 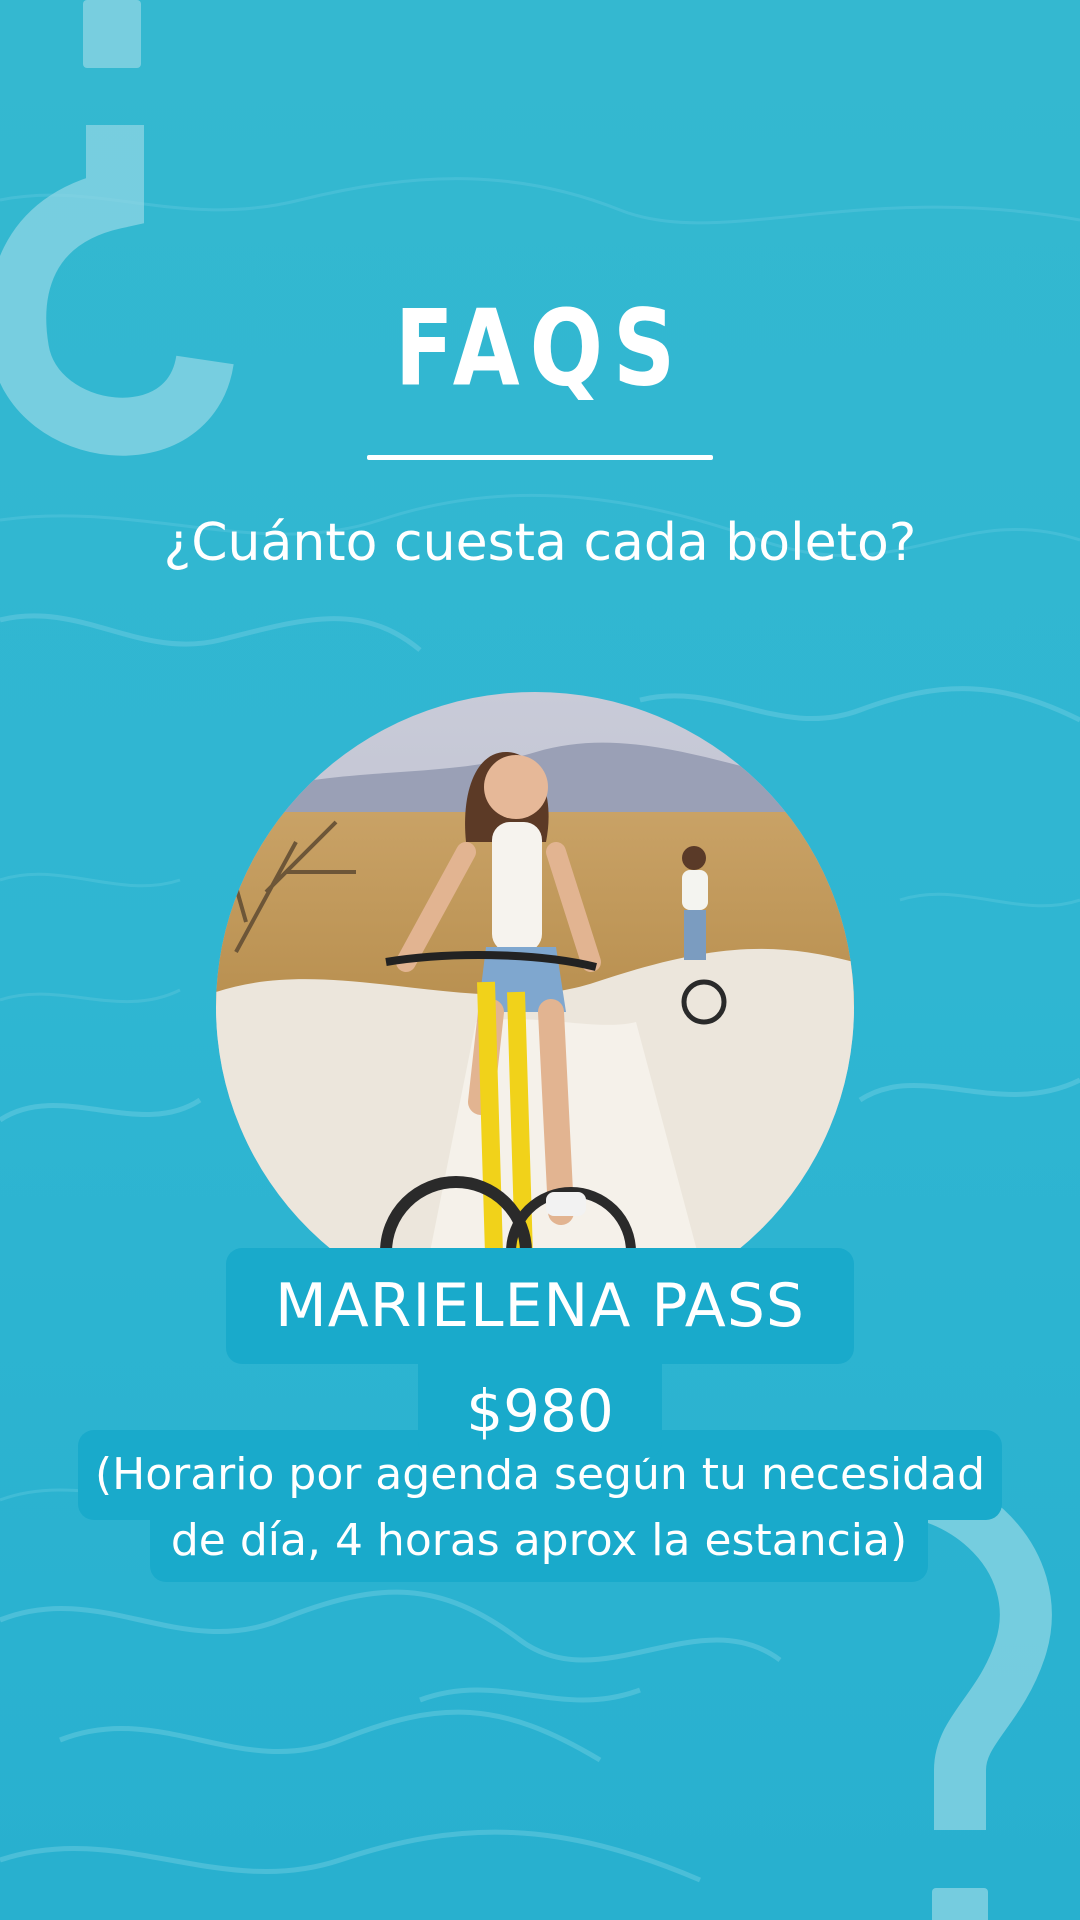 What do you see at coordinates (540, 1411) in the screenshot?
I see `pass-price: $980` at bounding box center [540, 1411].